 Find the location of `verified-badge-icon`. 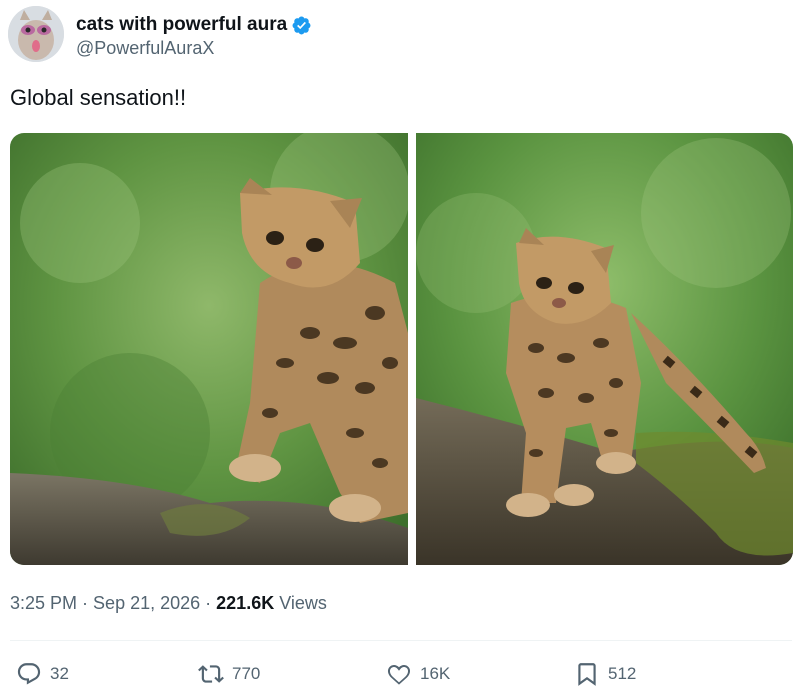

verified-badge-icon is located at coordinates (301, 25).